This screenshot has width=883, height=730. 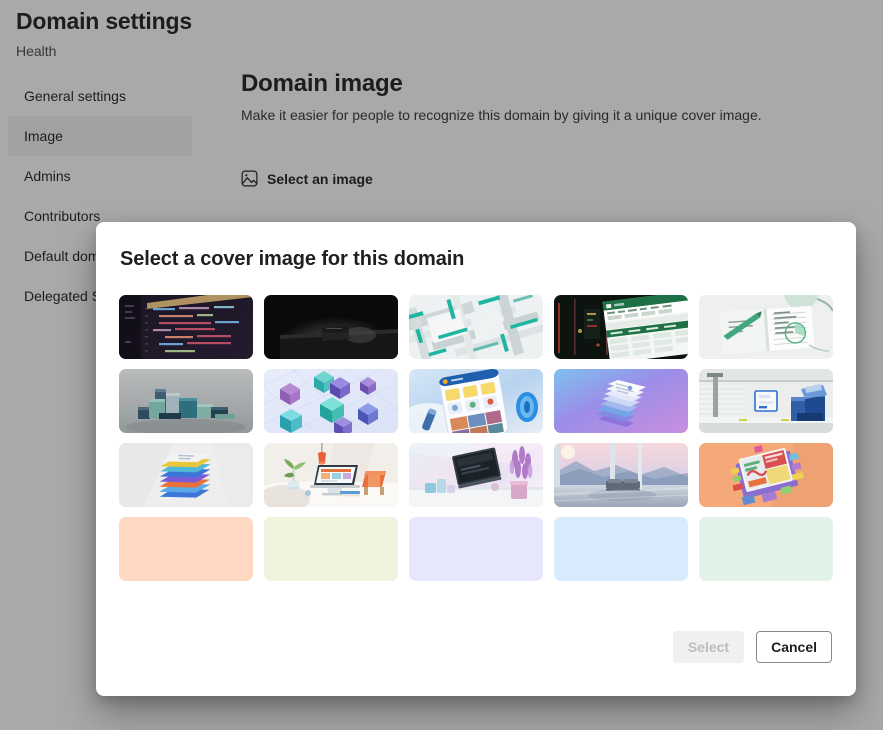 I want to click on cover-thumb-open-notebook-green, so click(x=766, y=327).